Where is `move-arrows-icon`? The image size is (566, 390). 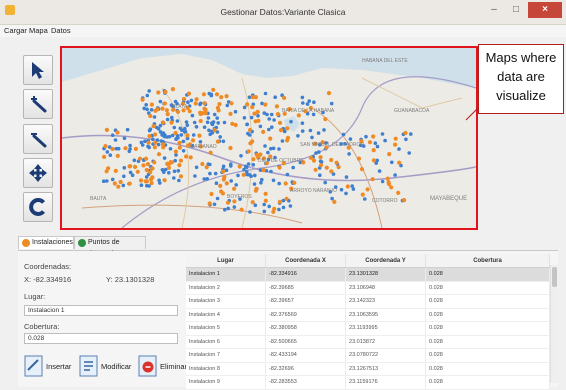 move-arrows-icon is located at coordinates (38, 173).